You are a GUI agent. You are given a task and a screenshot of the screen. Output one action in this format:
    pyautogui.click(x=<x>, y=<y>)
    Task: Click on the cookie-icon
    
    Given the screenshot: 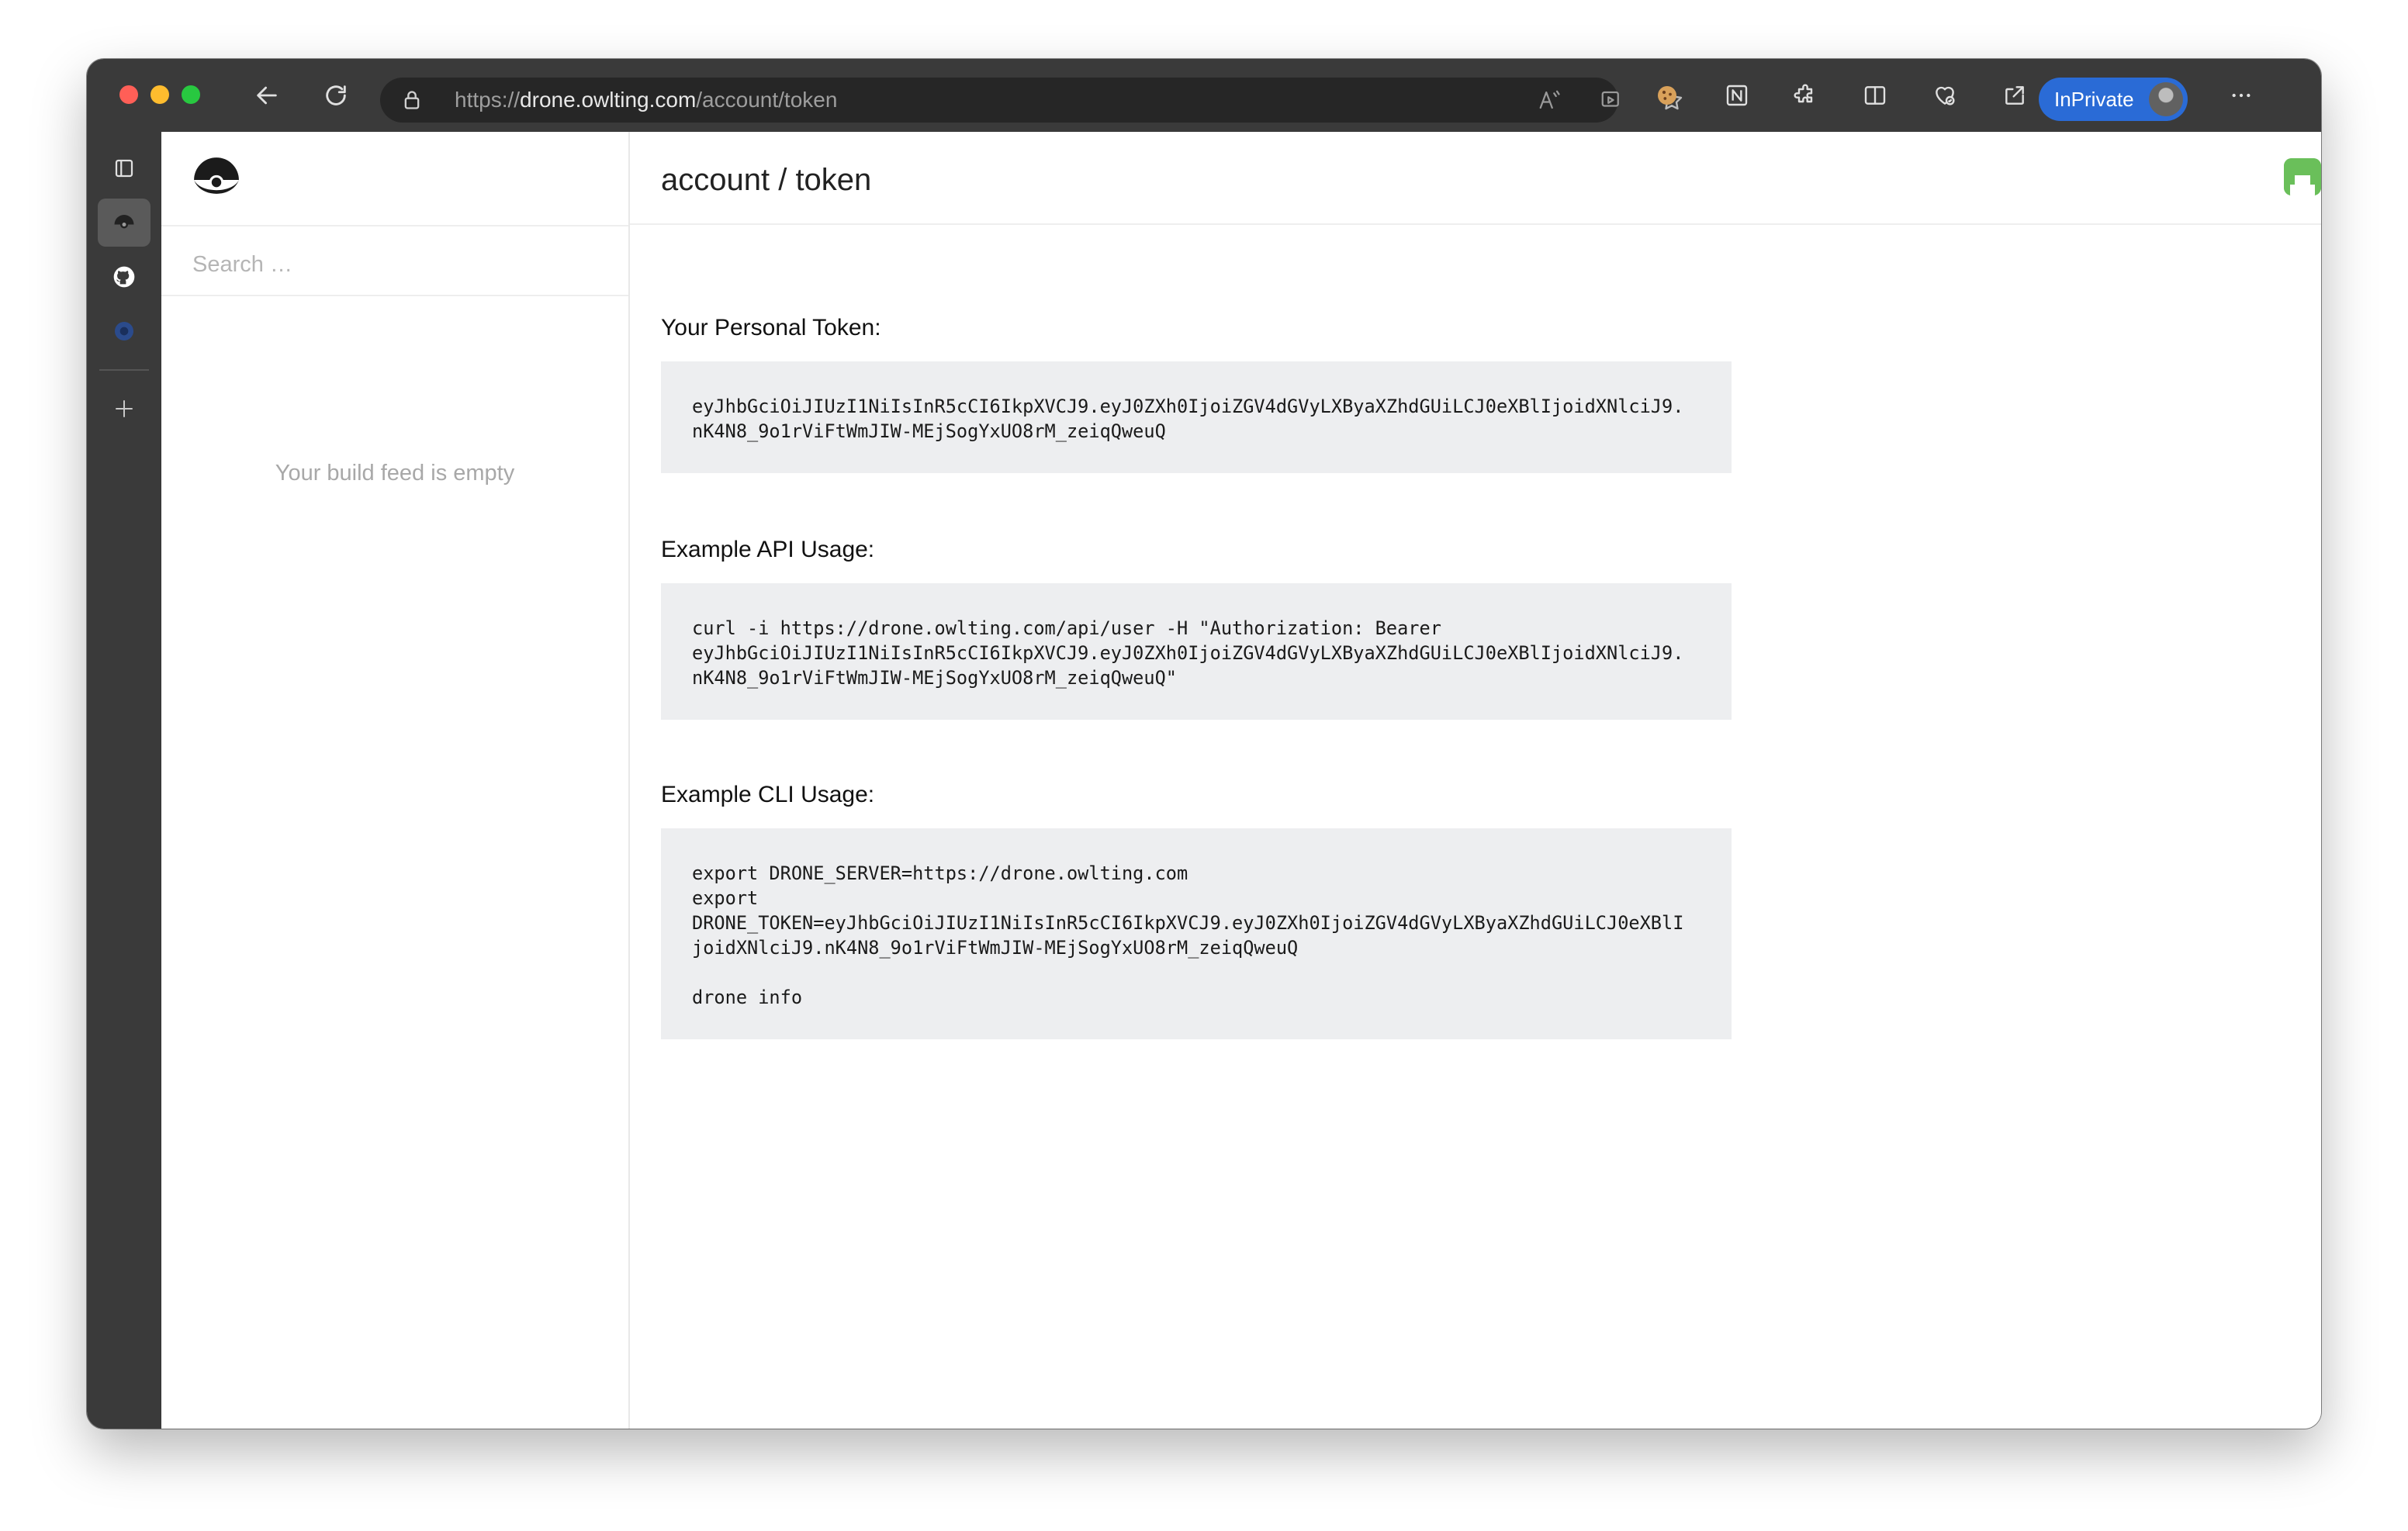 What is the action you would take?
    pyautogui.click(x=1667, y=95)
    